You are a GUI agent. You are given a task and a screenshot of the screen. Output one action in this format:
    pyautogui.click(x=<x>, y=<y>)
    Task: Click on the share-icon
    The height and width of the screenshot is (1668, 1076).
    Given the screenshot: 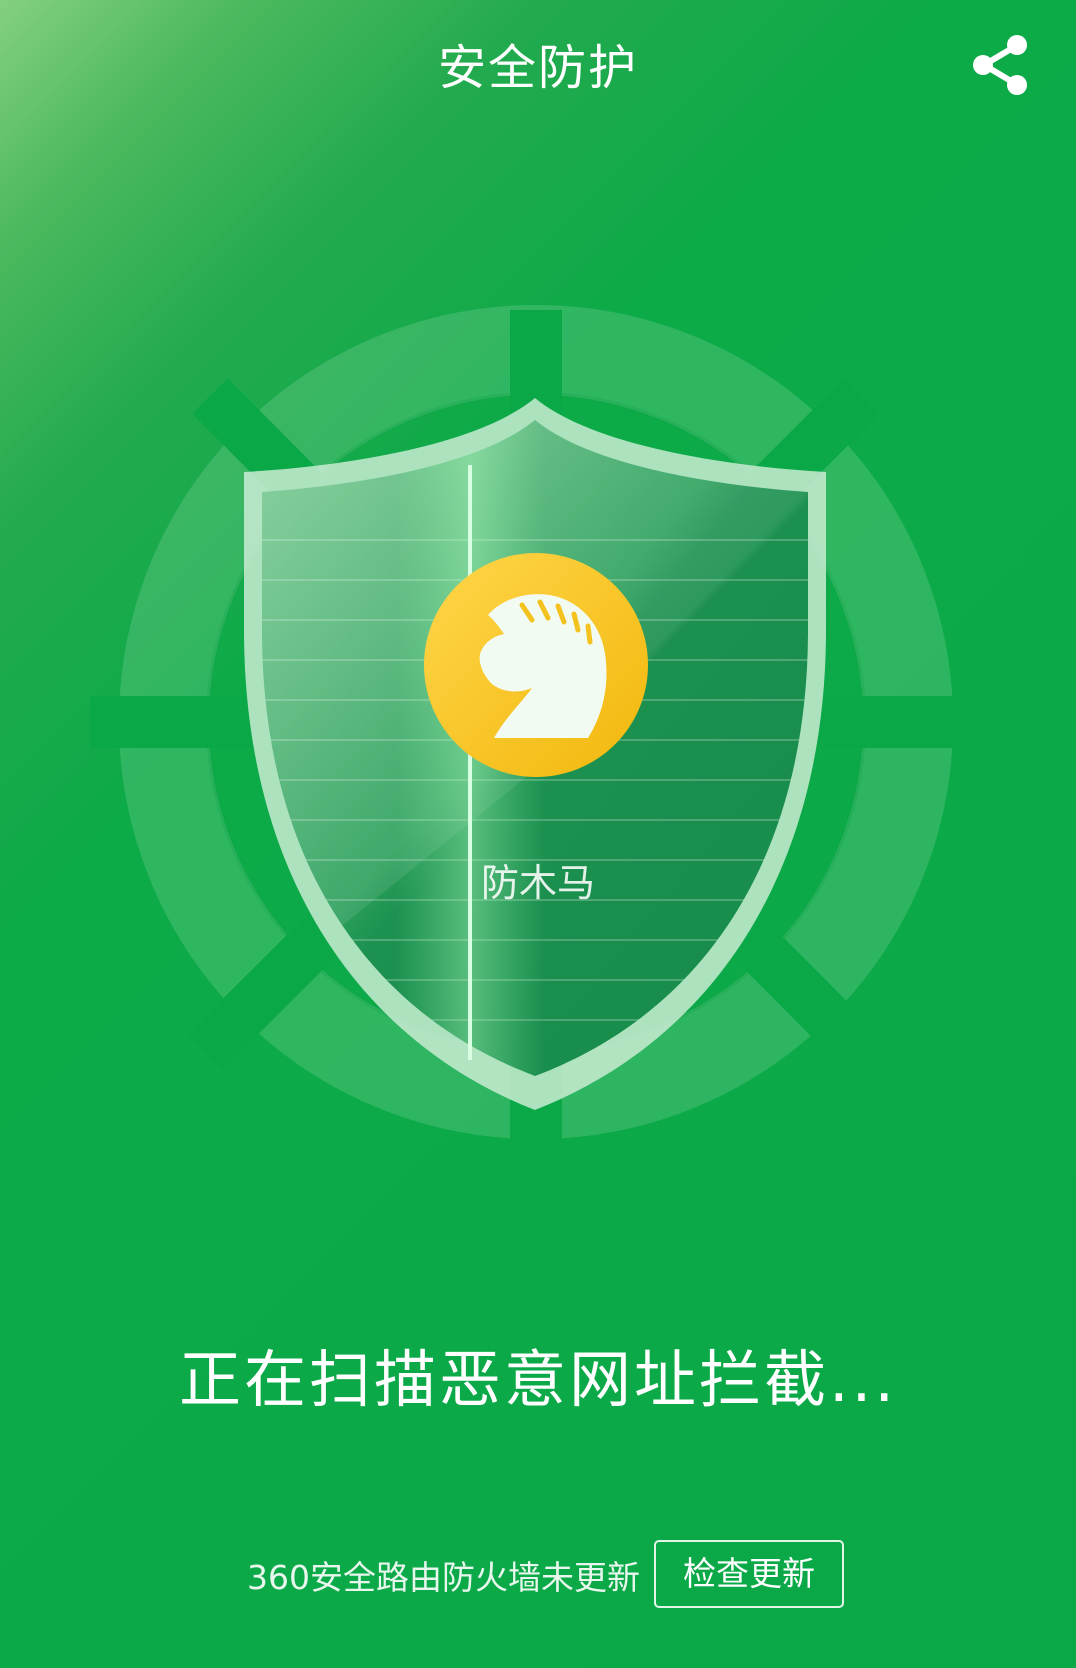 What is the action you would take?
    pyautogui.click(x=1000, y=65)
    